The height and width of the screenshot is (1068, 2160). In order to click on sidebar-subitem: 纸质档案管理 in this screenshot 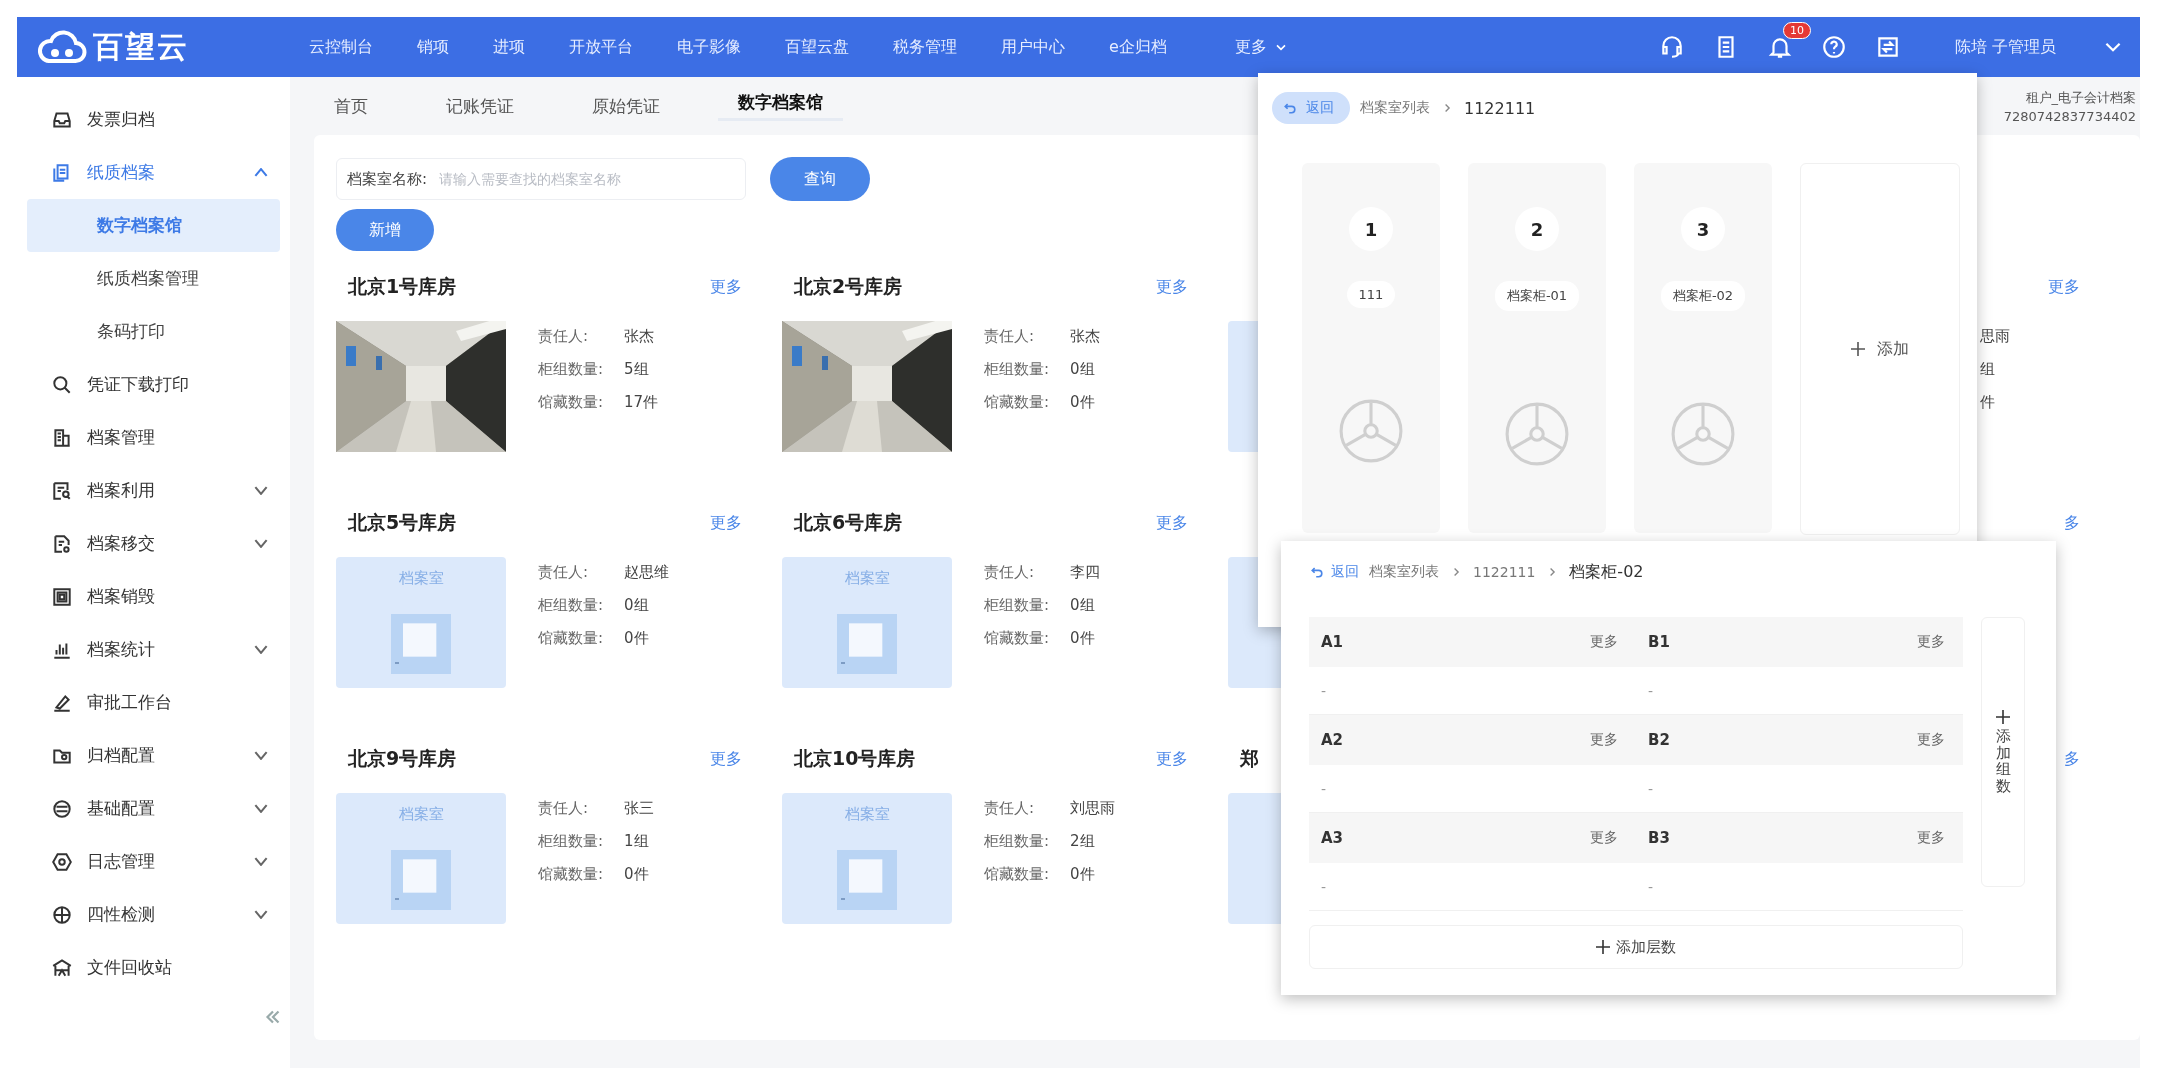, I will do `click(153, 278)`.